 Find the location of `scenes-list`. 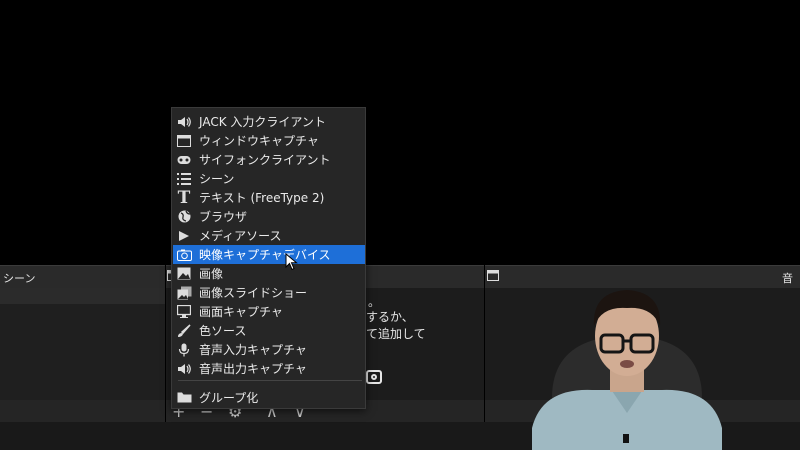

scenes-list is located at coordinates (82, 344).